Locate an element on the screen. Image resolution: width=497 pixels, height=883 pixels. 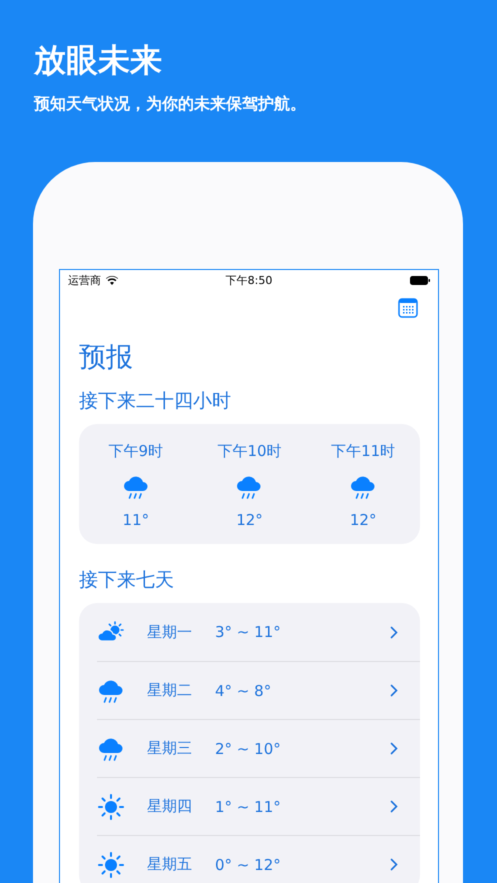
day-label: 星期二 is located at coordinates (171, 690).